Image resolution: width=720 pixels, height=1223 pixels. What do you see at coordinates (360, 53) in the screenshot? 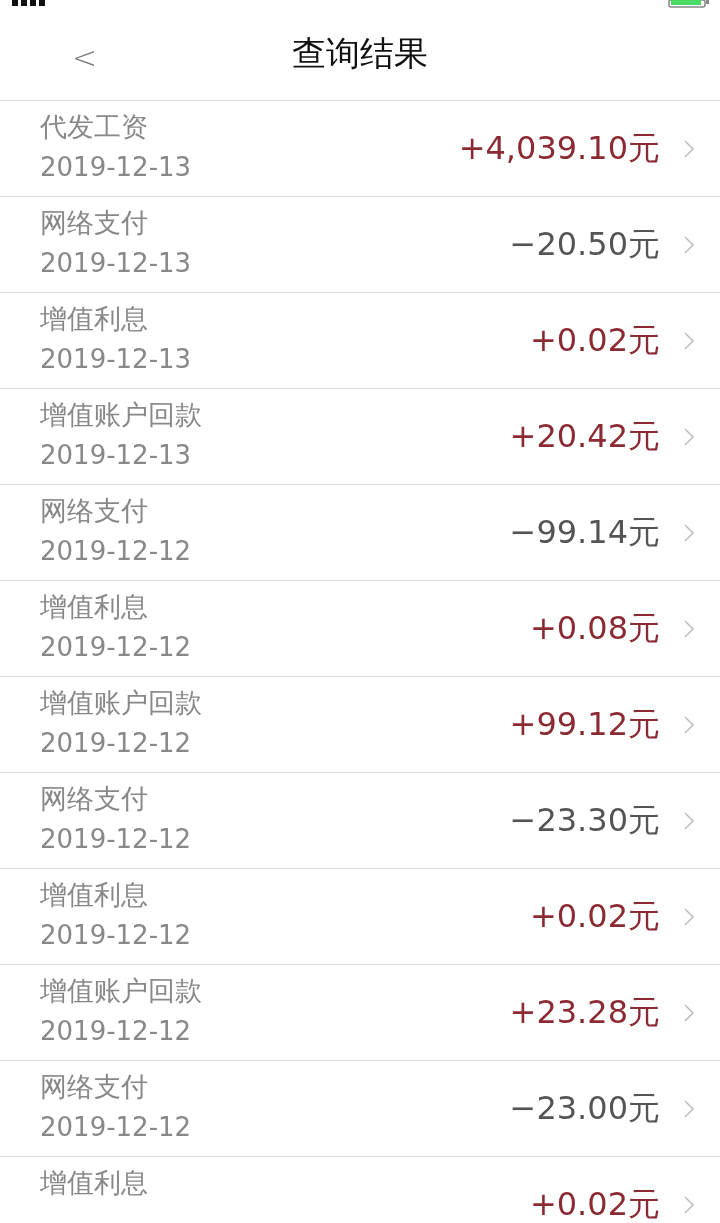
I see `page-title: 查询结果` at bounding box center [360, 53].